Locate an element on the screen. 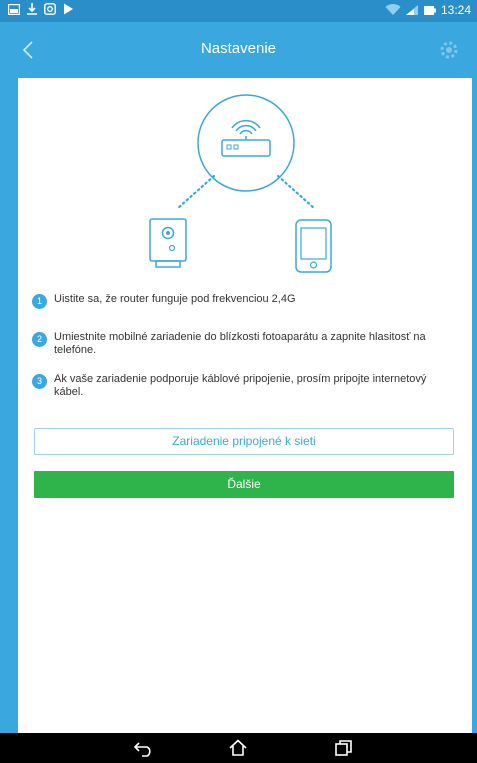  status-system-icons: 13:24 is located at coordinates (428, 10).